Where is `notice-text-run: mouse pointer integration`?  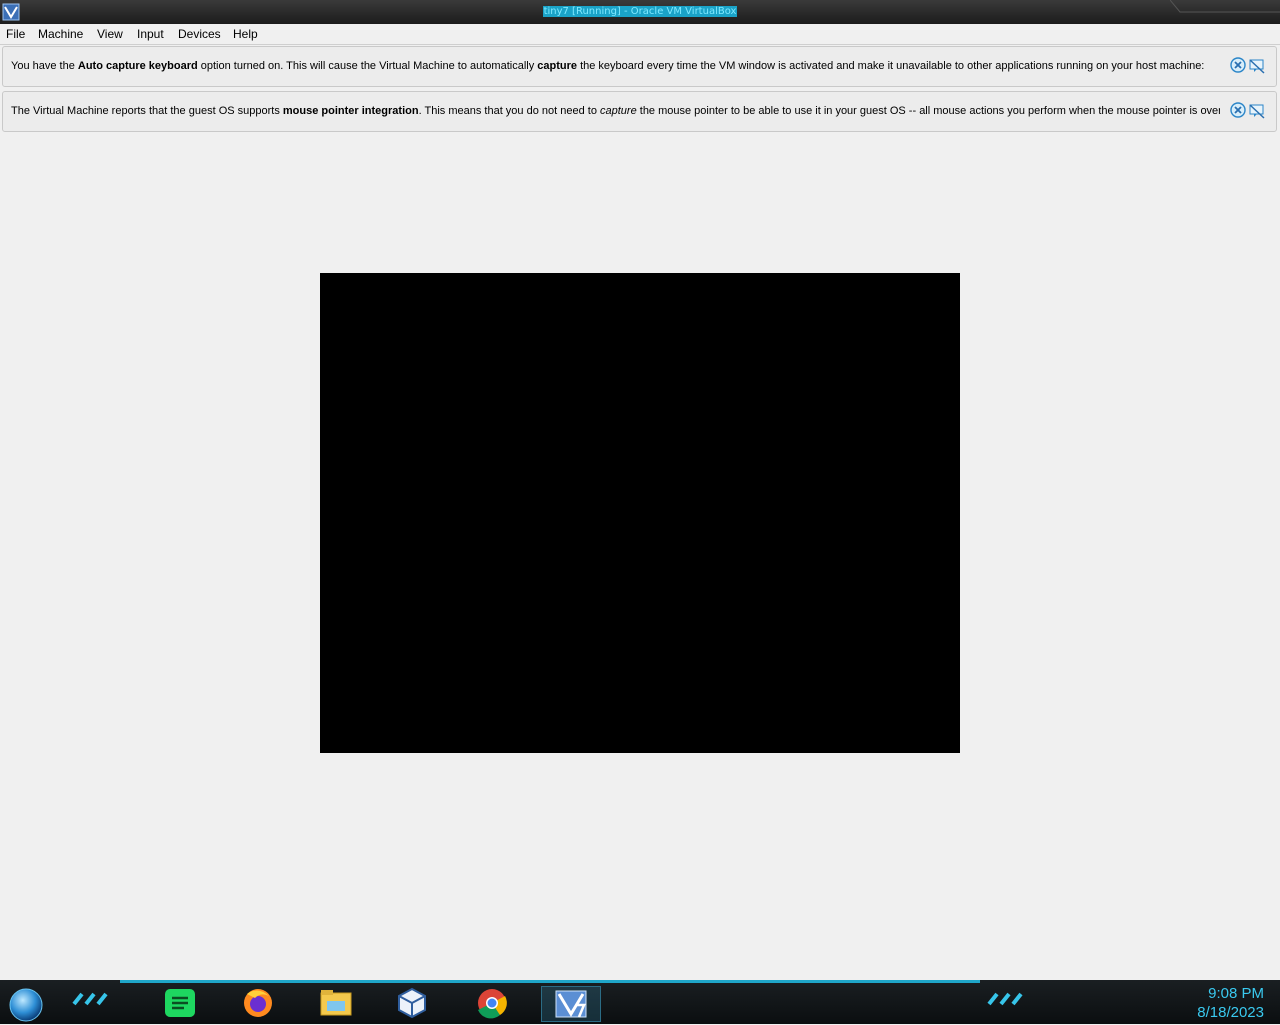
notice-text-run: mouse pointer integration is located at coordinates (350, 111).